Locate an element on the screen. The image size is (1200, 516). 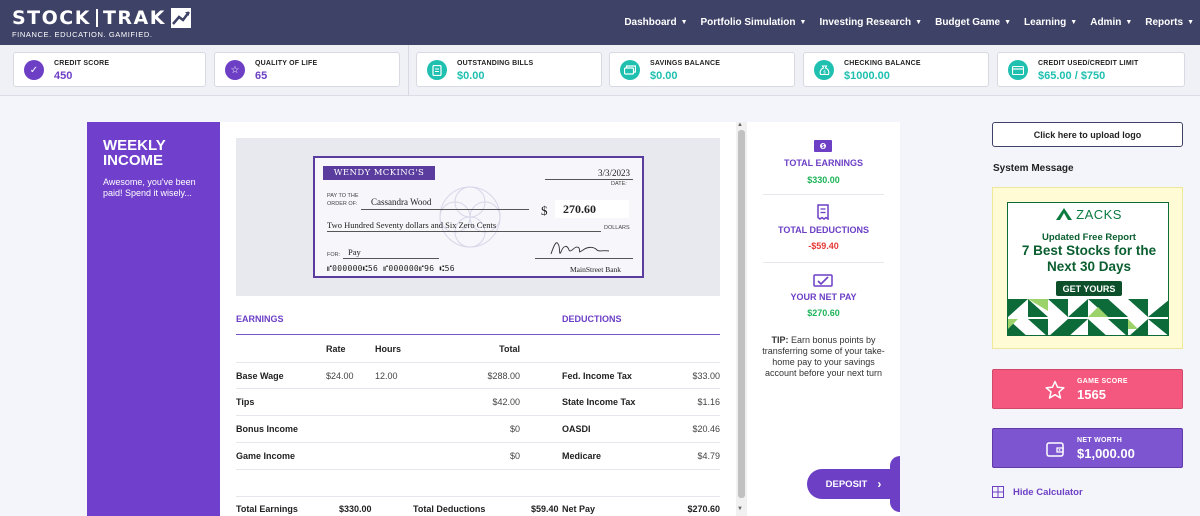
zacks-triangle-icon is located at coordinates (1064, 214).